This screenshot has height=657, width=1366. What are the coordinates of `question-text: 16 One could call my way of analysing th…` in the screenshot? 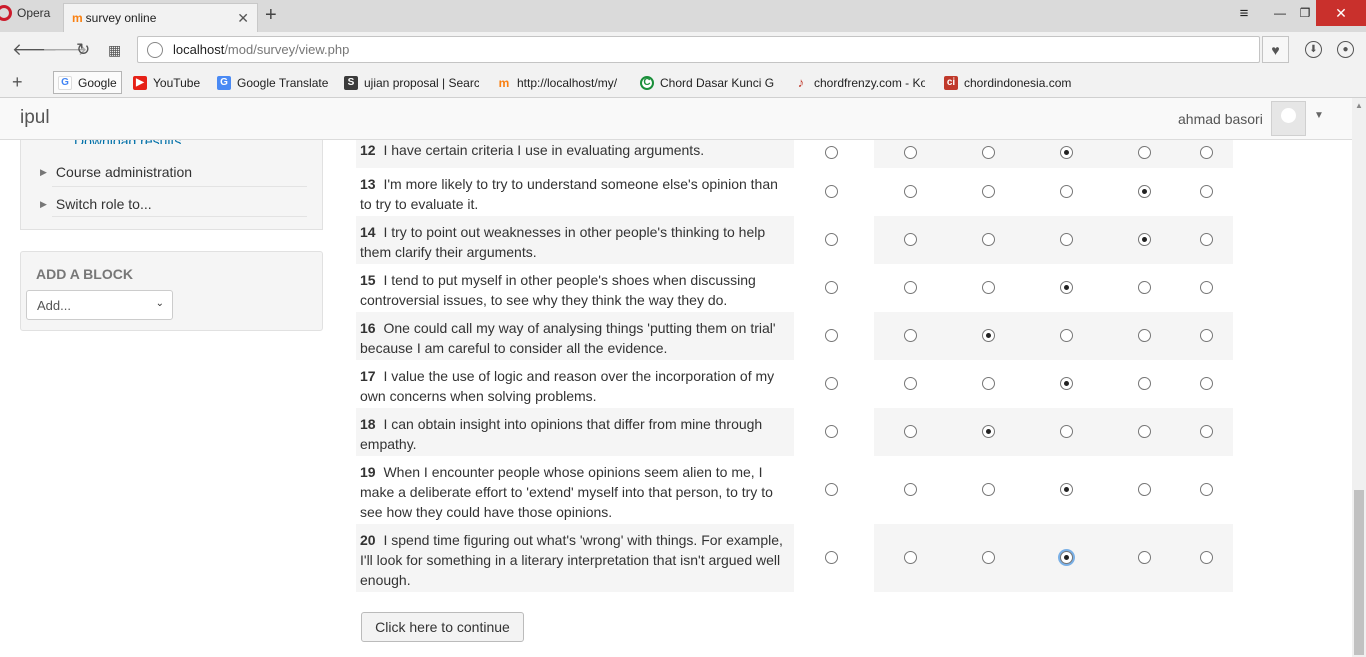 It's located at (575, 336).